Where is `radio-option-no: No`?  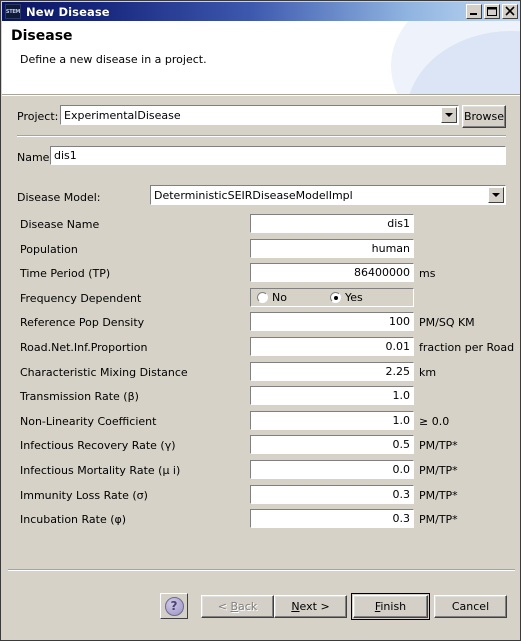
radio-option-no: No is located at coordinates (272, 297).